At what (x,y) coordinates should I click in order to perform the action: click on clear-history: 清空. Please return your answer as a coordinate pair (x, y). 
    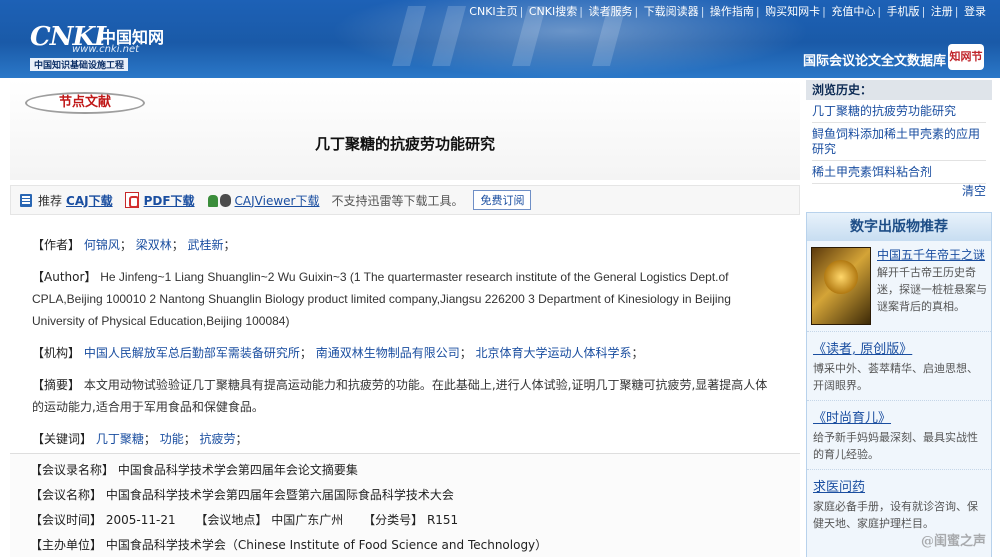
    Looking at the image, I should click on (899, 191).